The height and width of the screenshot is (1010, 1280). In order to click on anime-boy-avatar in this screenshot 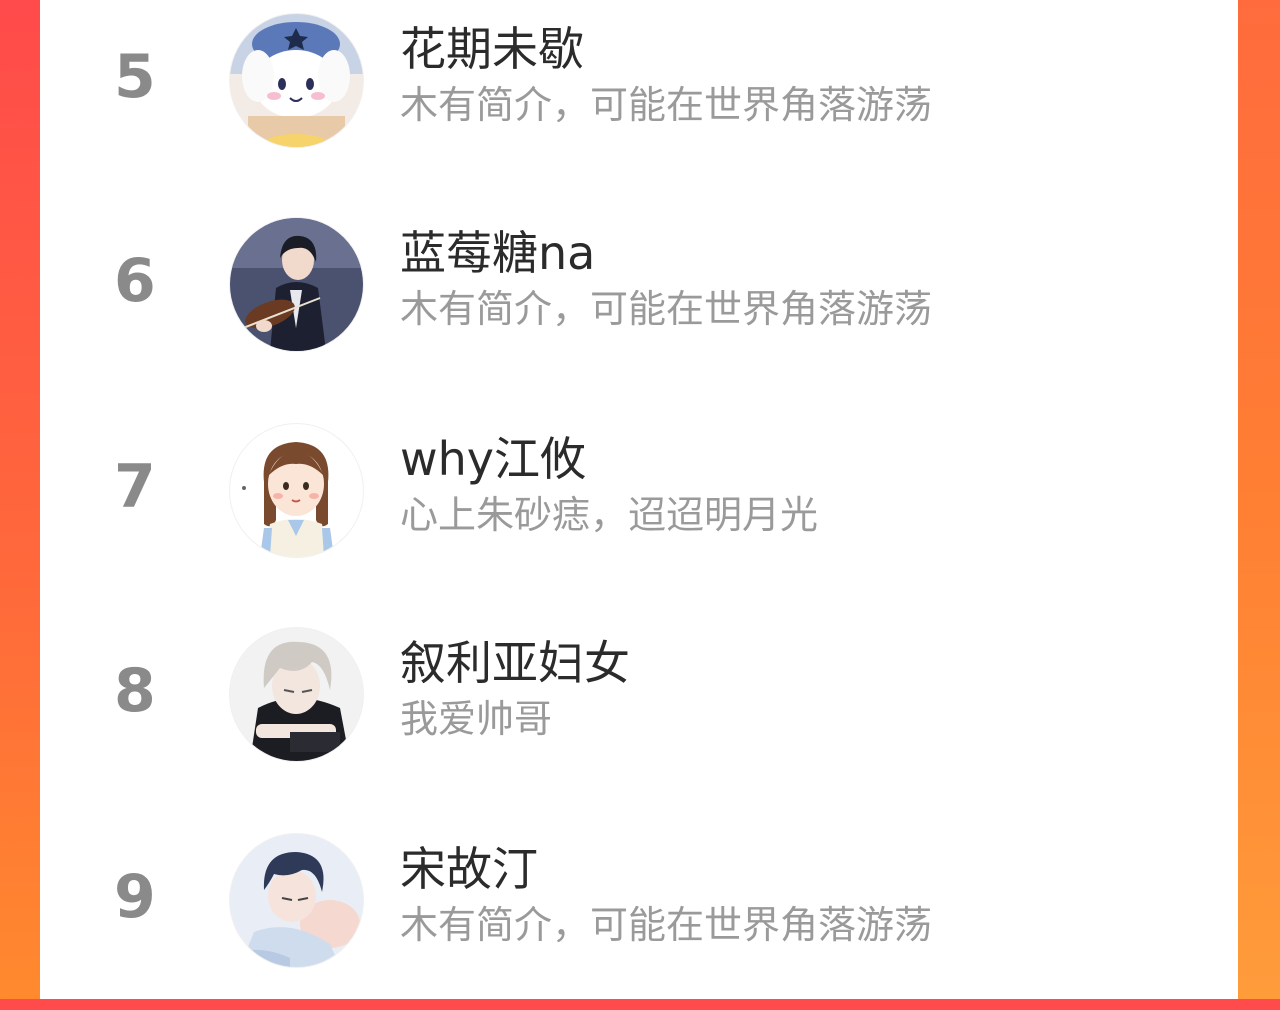, I will do `click(296, 900)`.